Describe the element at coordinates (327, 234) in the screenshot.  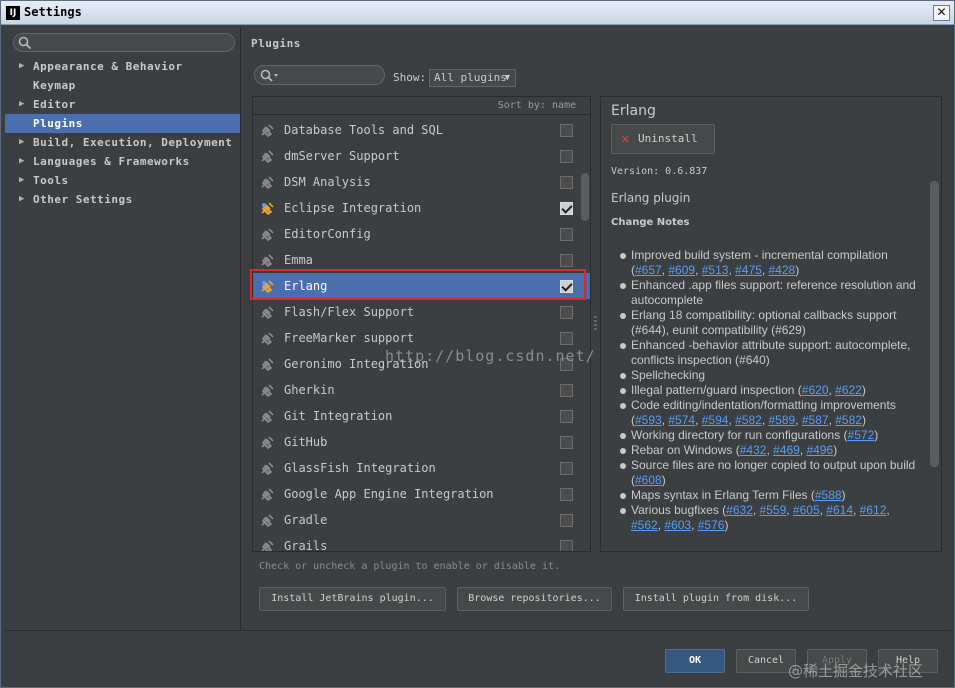
I see `plugin-name-label: EditorConfig` at that location.